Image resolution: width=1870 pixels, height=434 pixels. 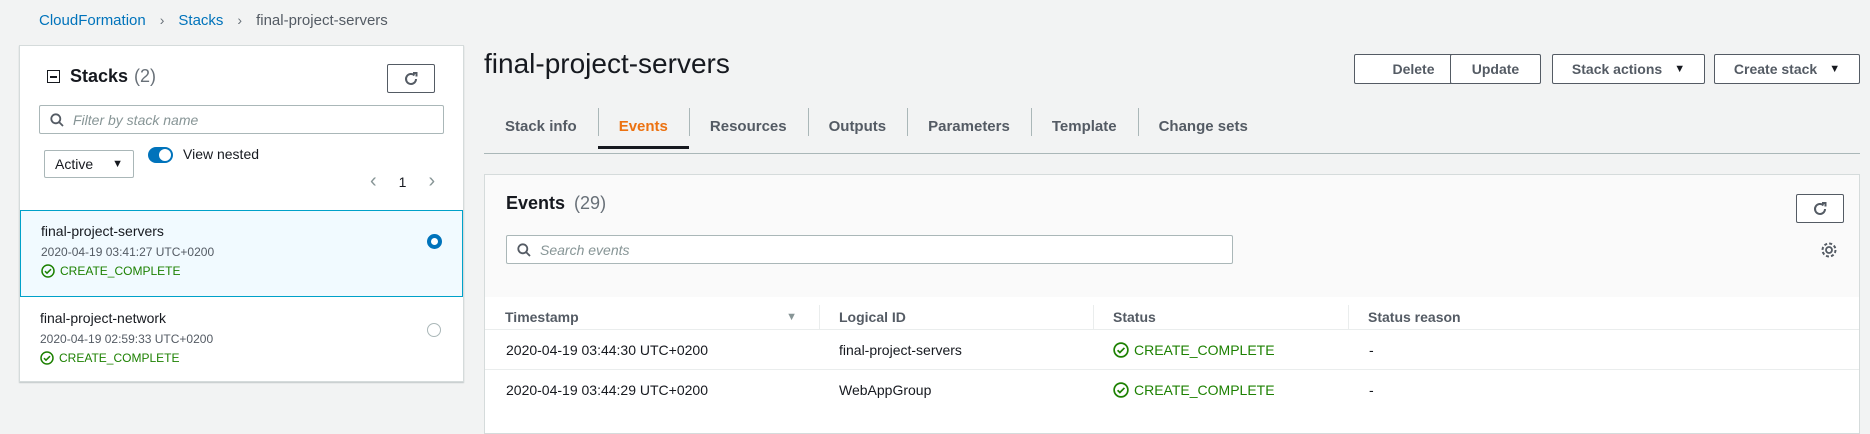 I want to click on create-stack-label: Create stack, so click(x=1775, y=69).